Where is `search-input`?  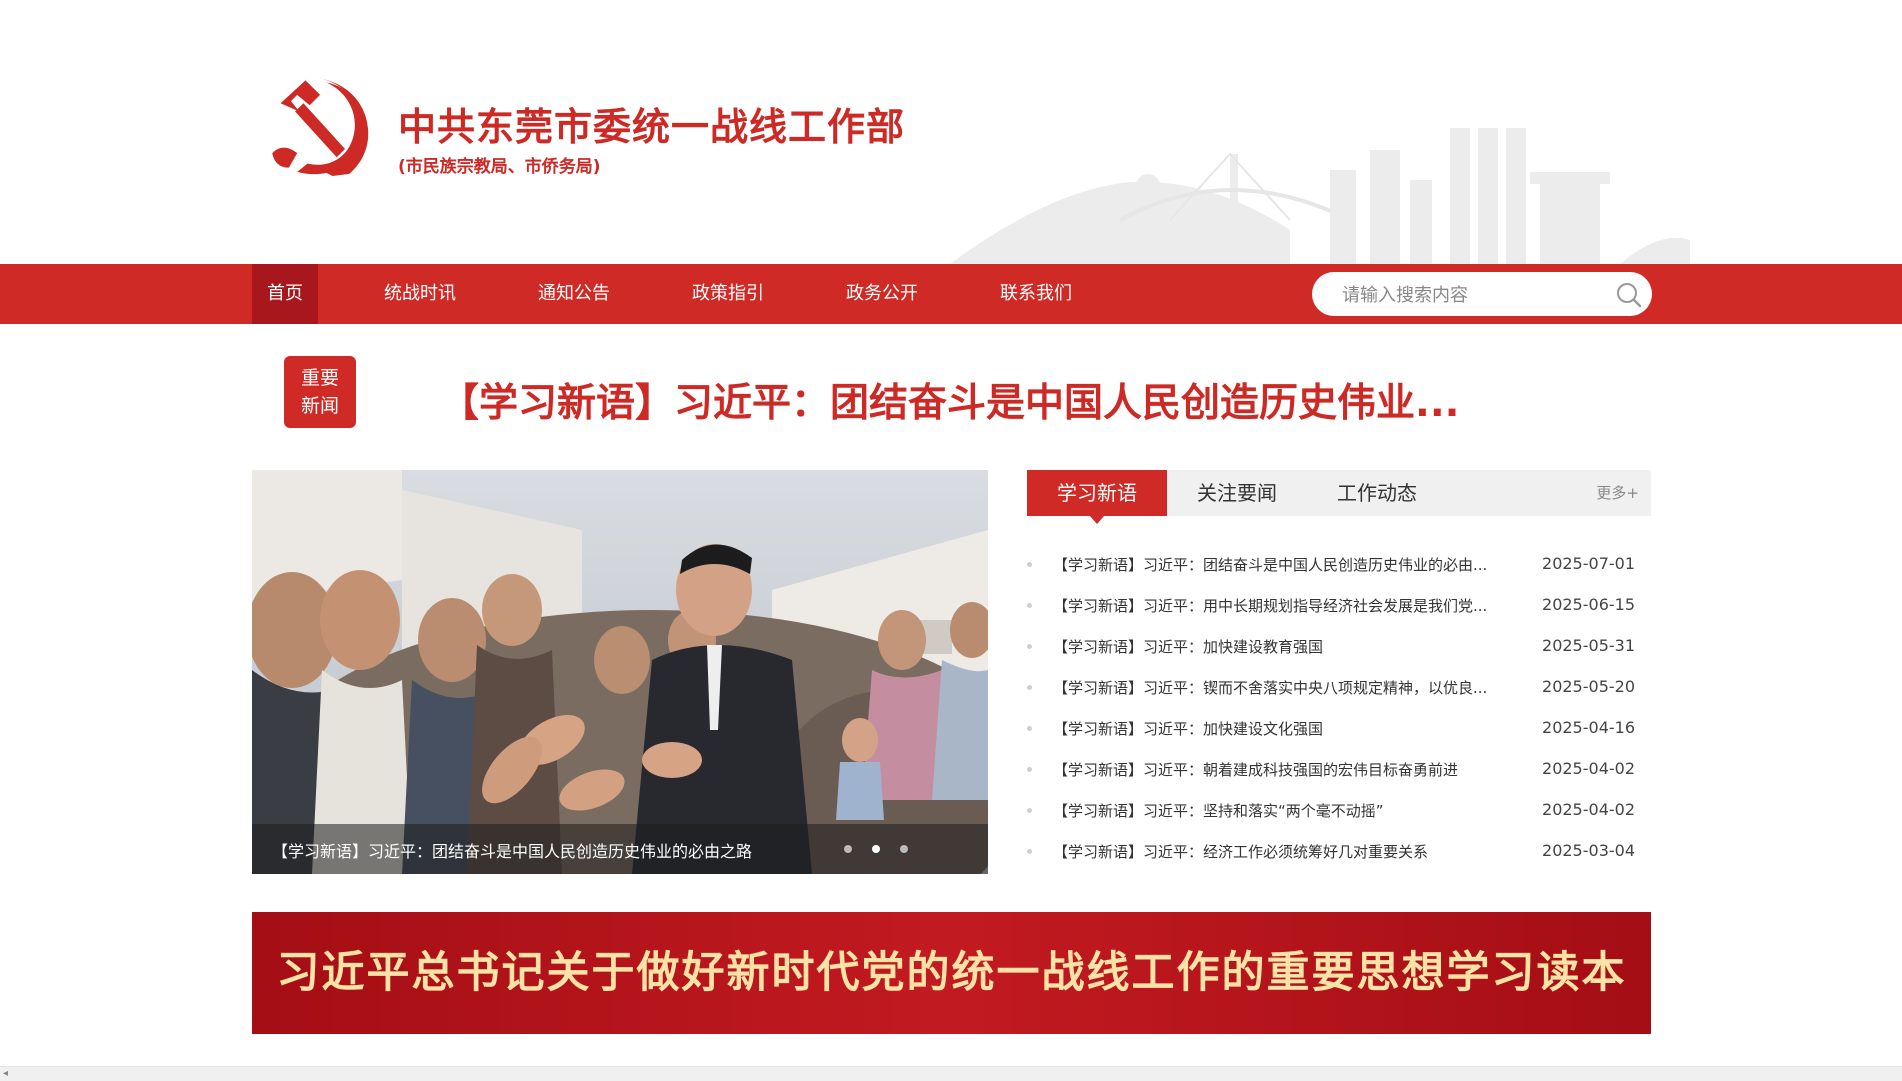 search-input is located at coordinates (1472, 295).